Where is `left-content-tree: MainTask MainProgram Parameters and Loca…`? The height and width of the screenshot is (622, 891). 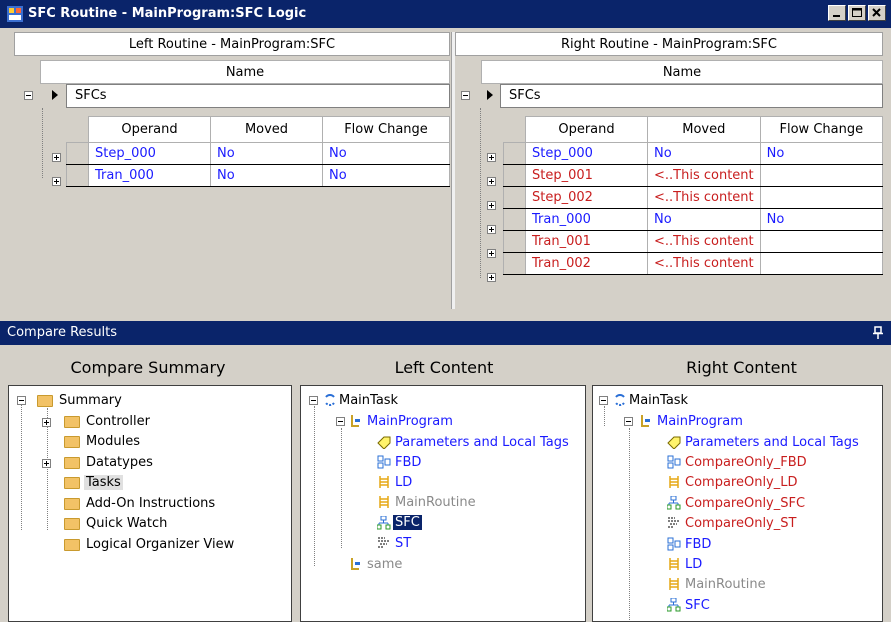 left-content-tree: MainTask MainProgram Parameters and Loca… is located at coordinates (443, 503).